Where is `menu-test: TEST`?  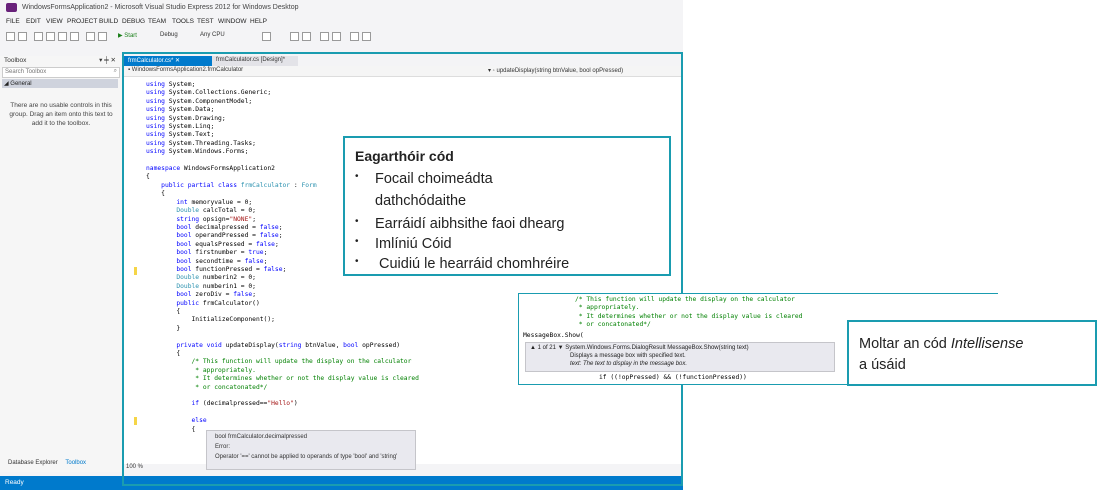 menu-test: TEST is located at coordinates (205, 21).